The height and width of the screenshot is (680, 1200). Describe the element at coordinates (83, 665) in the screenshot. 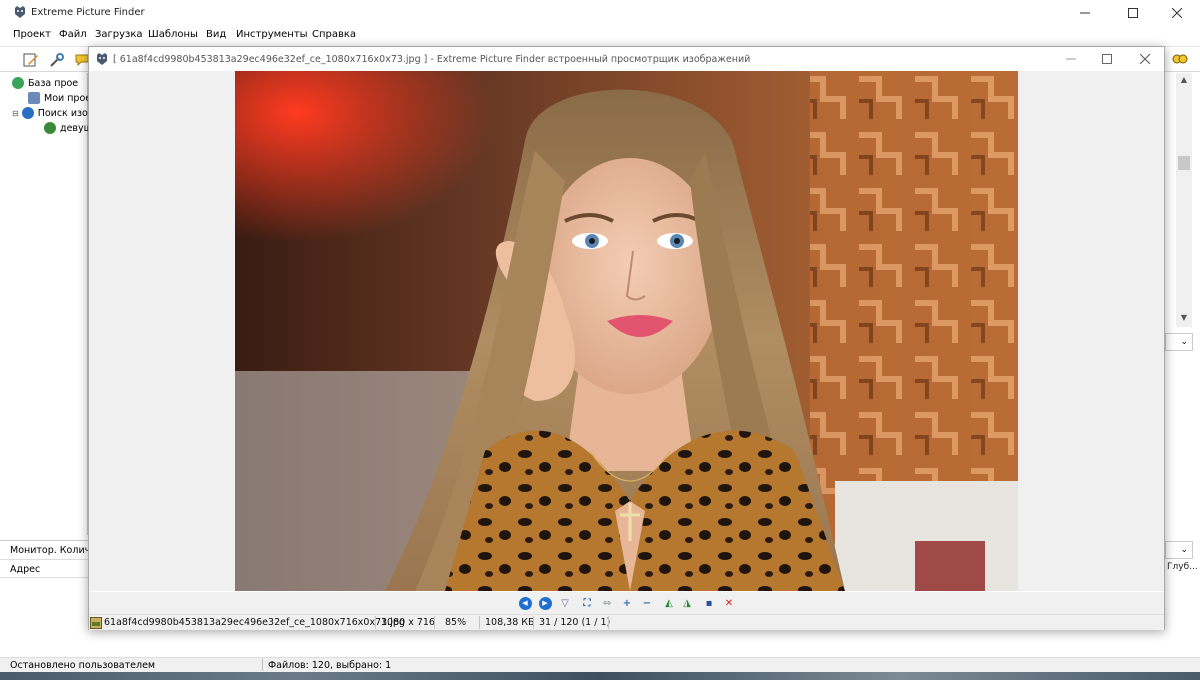

I see `status-message: Остановлено пользователем` at that location.